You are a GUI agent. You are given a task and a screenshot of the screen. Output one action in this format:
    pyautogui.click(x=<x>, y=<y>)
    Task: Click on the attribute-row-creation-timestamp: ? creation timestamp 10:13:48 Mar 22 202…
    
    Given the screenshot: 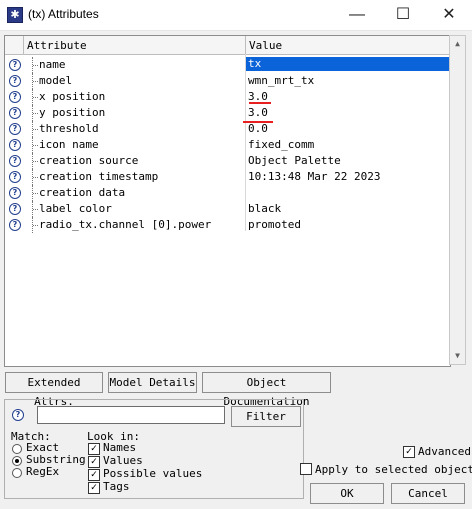 What is the action you would take?
    pyautogui.click(x=227, y=177)
    